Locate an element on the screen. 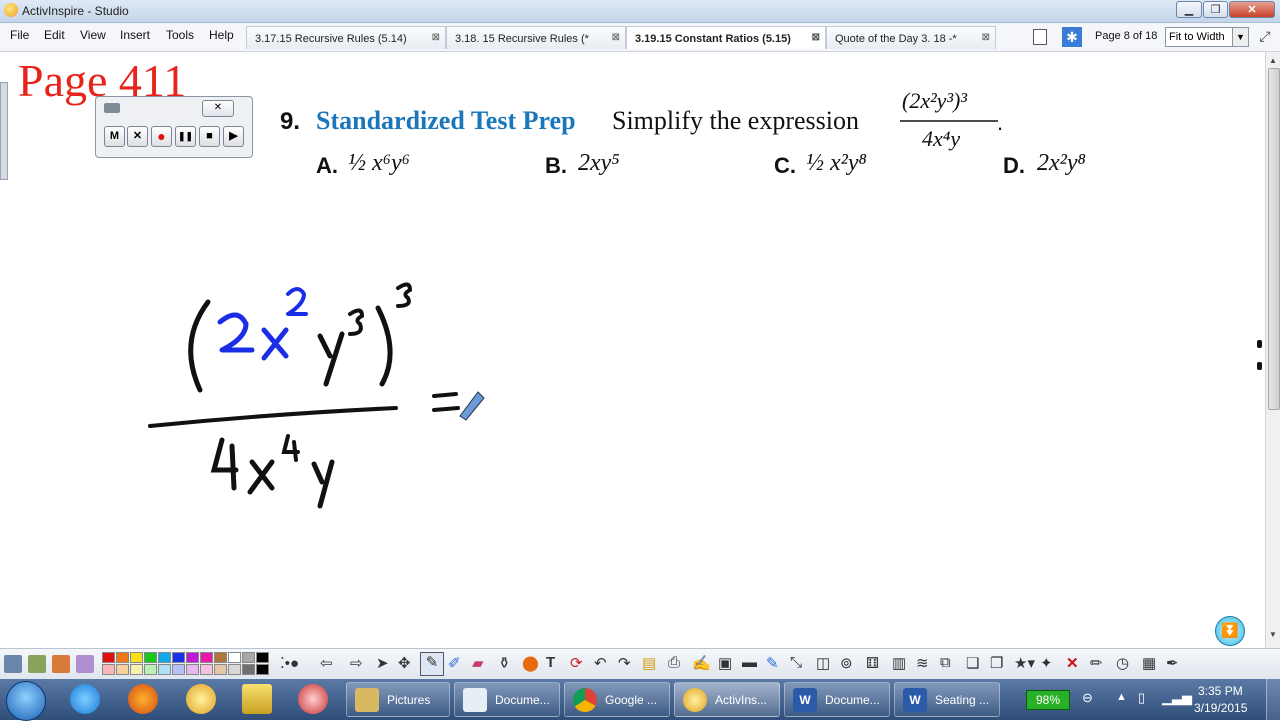 The image size is (1280, 721). eraser-icon: ▰ is located at coordinates (478, 663).